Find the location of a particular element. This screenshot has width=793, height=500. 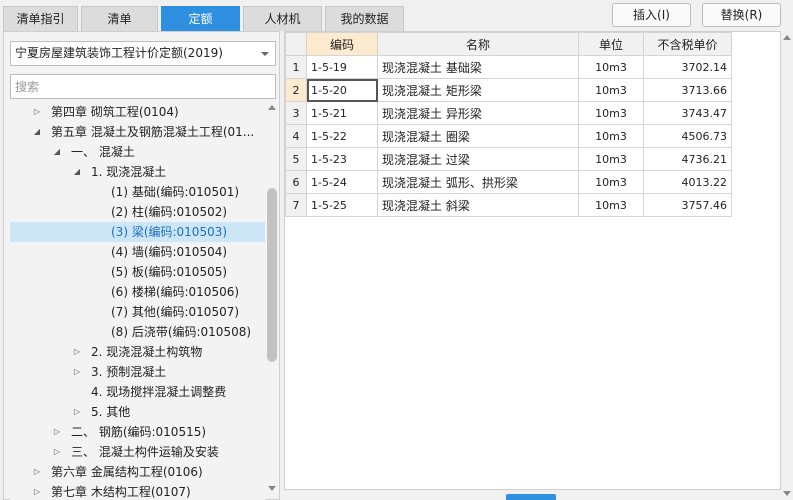

tree-node: (4) 墙(编码:010504) is located at coordinates (137, 252).